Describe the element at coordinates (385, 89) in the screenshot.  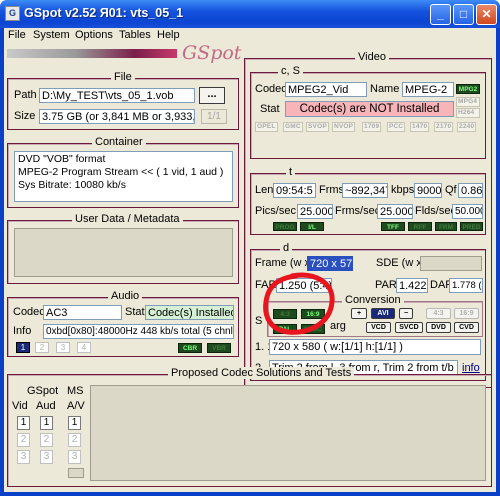
I see `video-name-label: Name` at that location.